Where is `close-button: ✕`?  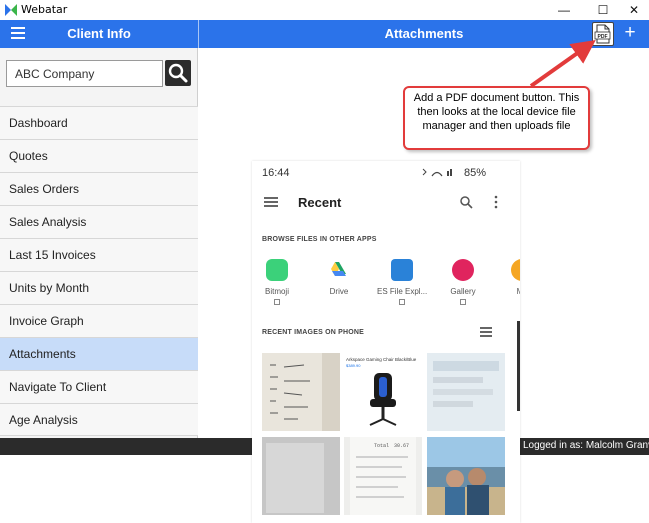 close-button: ✕ is located at coordinates (634, 10).